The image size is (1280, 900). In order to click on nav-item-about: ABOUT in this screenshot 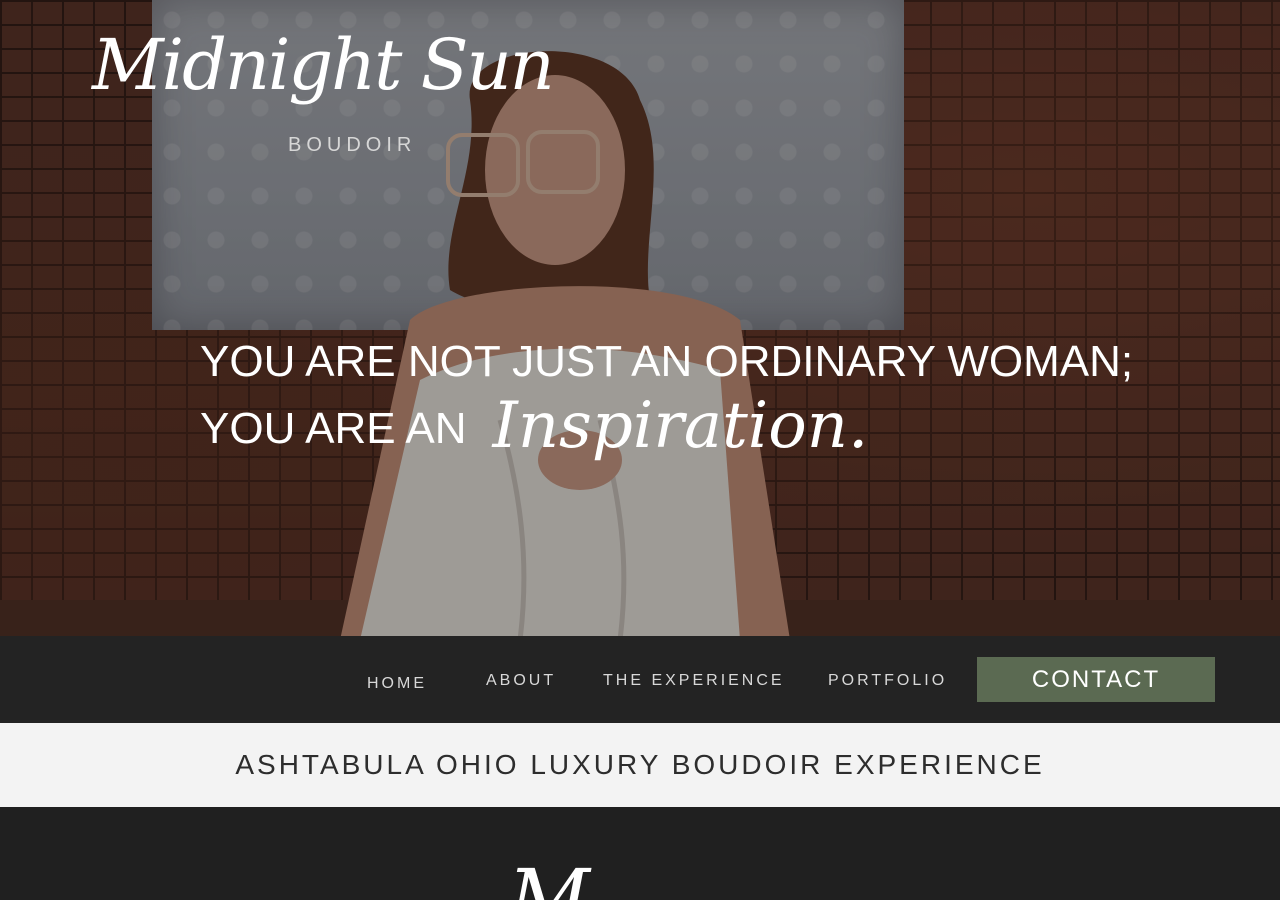, I will do `click(521, 681)`.